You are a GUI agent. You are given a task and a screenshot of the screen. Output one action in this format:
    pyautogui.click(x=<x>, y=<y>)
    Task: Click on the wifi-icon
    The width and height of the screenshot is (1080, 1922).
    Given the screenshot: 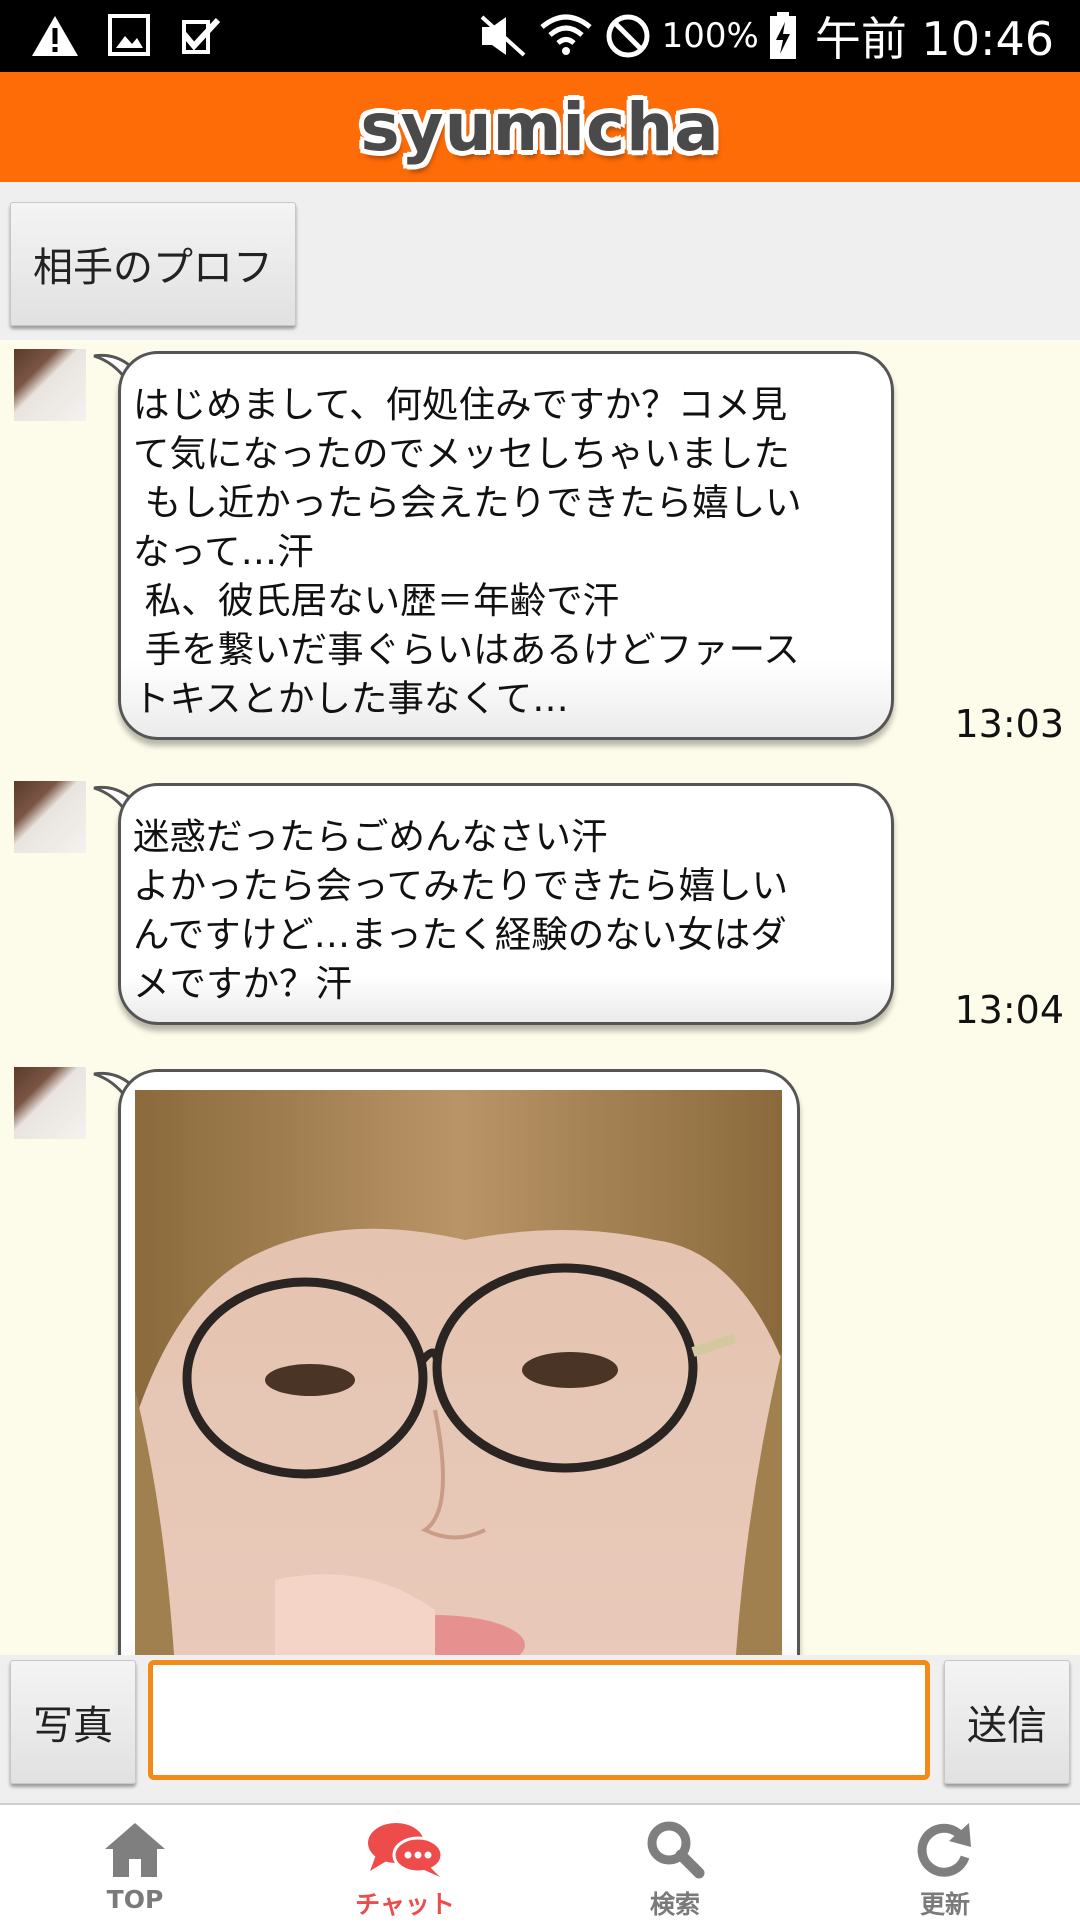 What is the action you would take?
    pyautogui.click(x=566, y=34)
    